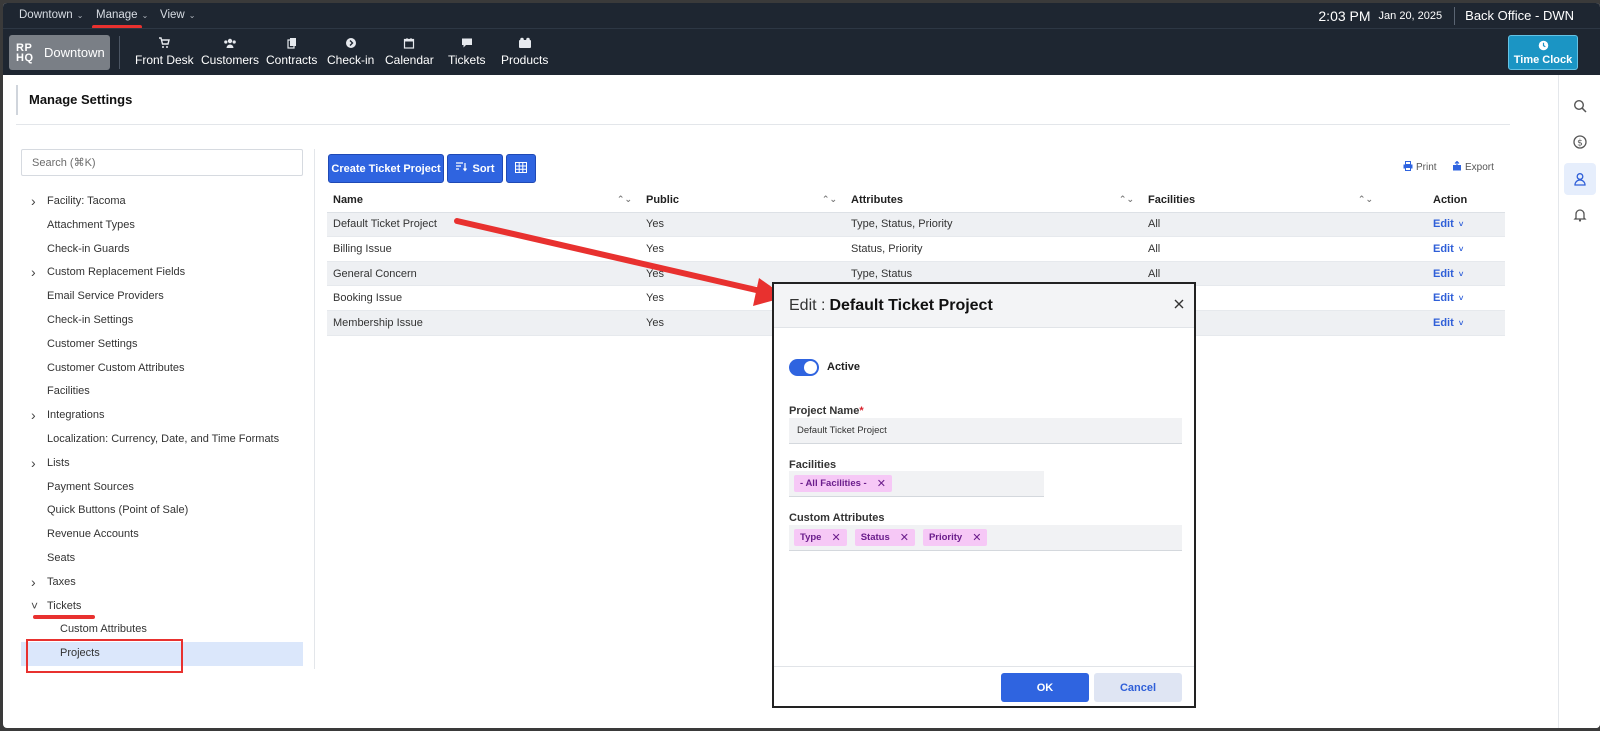 The image size is (1600, 731). Describe the element at coordinates (1580, 215) in the screenshot. I see `bell-icon` at that location.